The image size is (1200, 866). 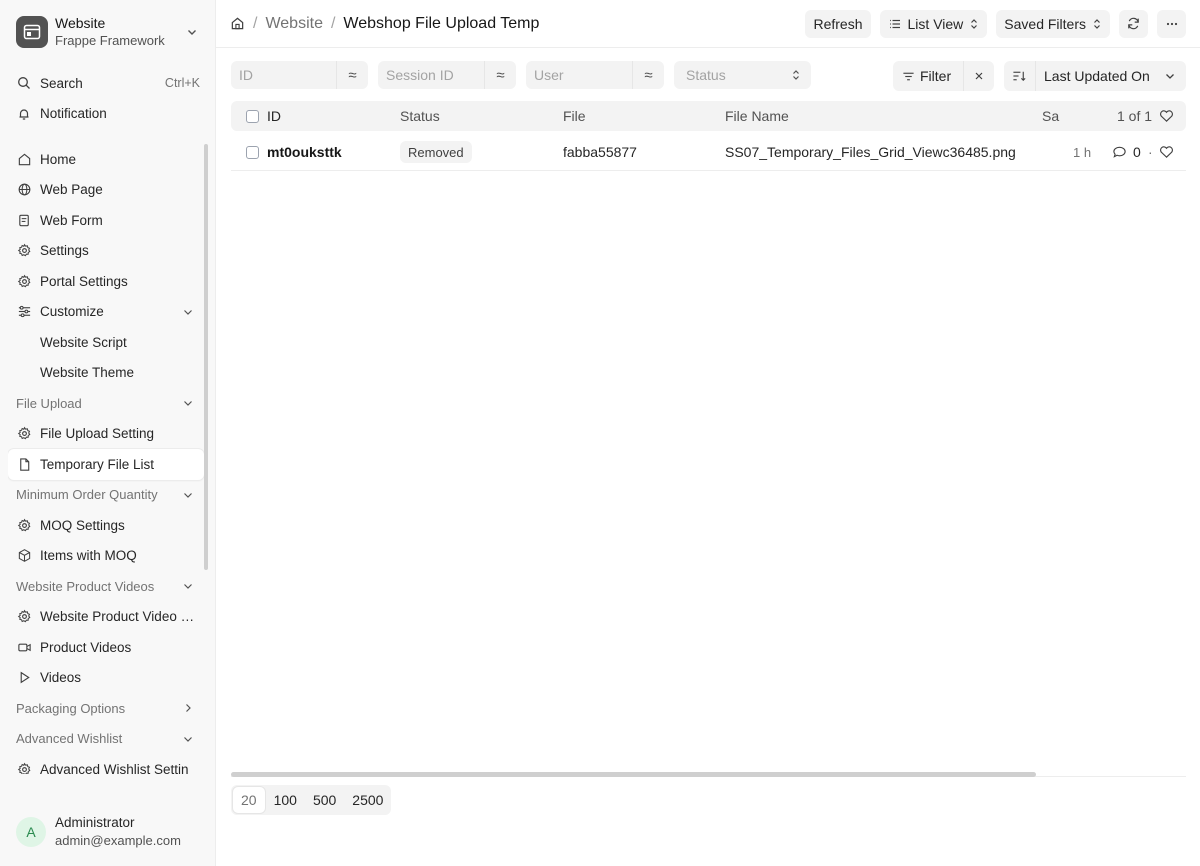 What do you see at coordinates (943, 76) in the screenshot?
I see `filter-button: Filter` at bounding box center [943, 76].